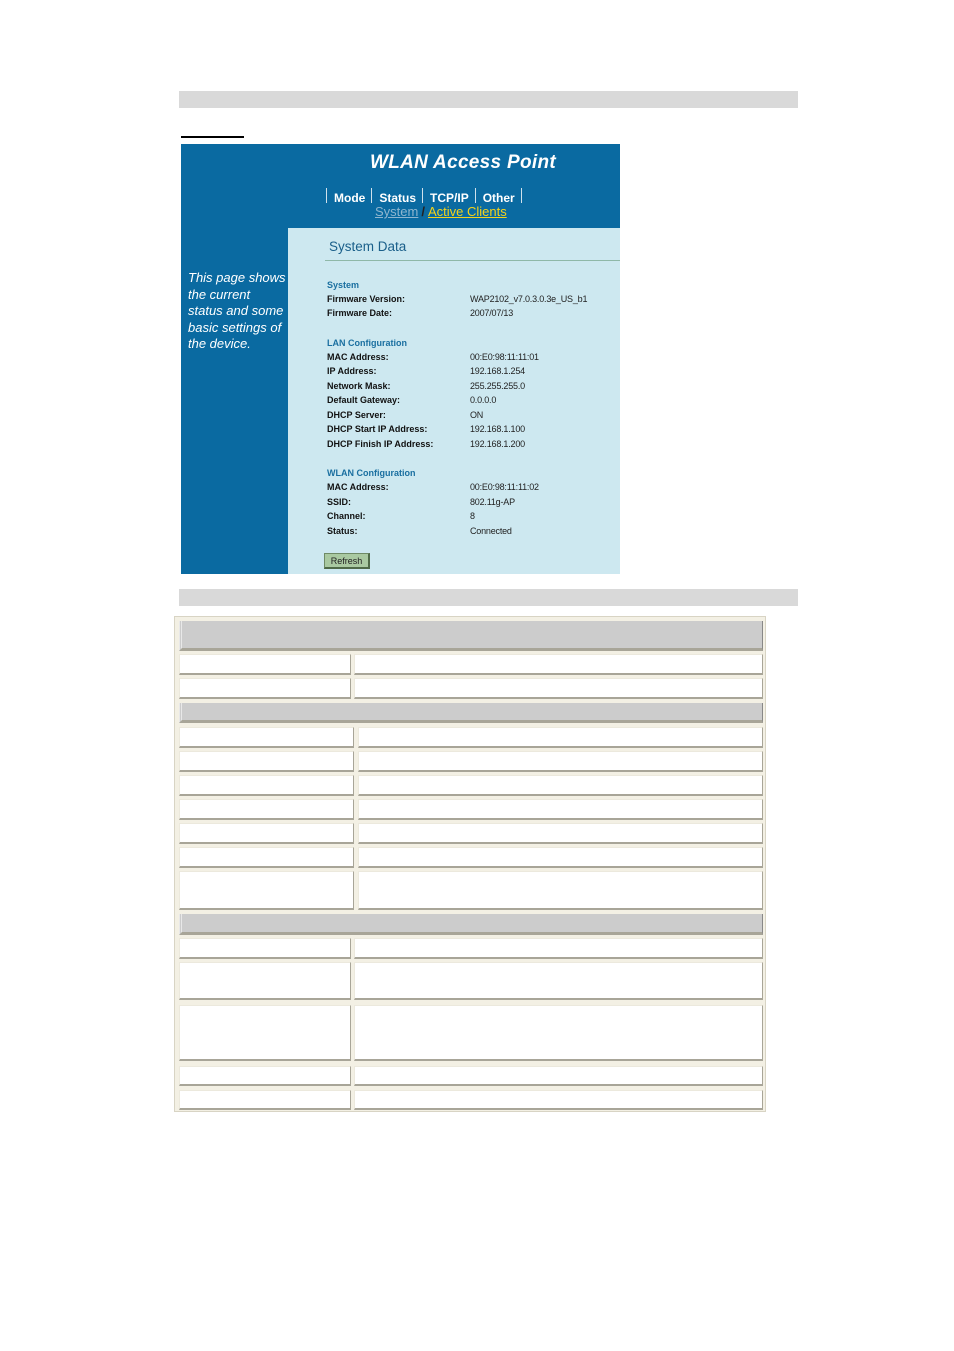 The image size is (954, 1351). Describe the element at coordinates (491, 531) in the screenshot. I see `info-value: Connected` at that location.